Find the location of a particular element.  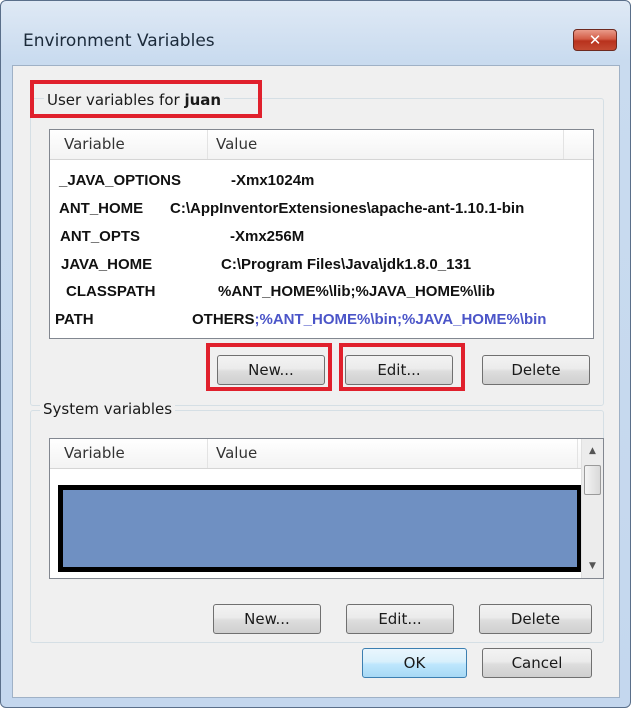

var-name: ANT_OPTS is located at coordinates (100, 236).